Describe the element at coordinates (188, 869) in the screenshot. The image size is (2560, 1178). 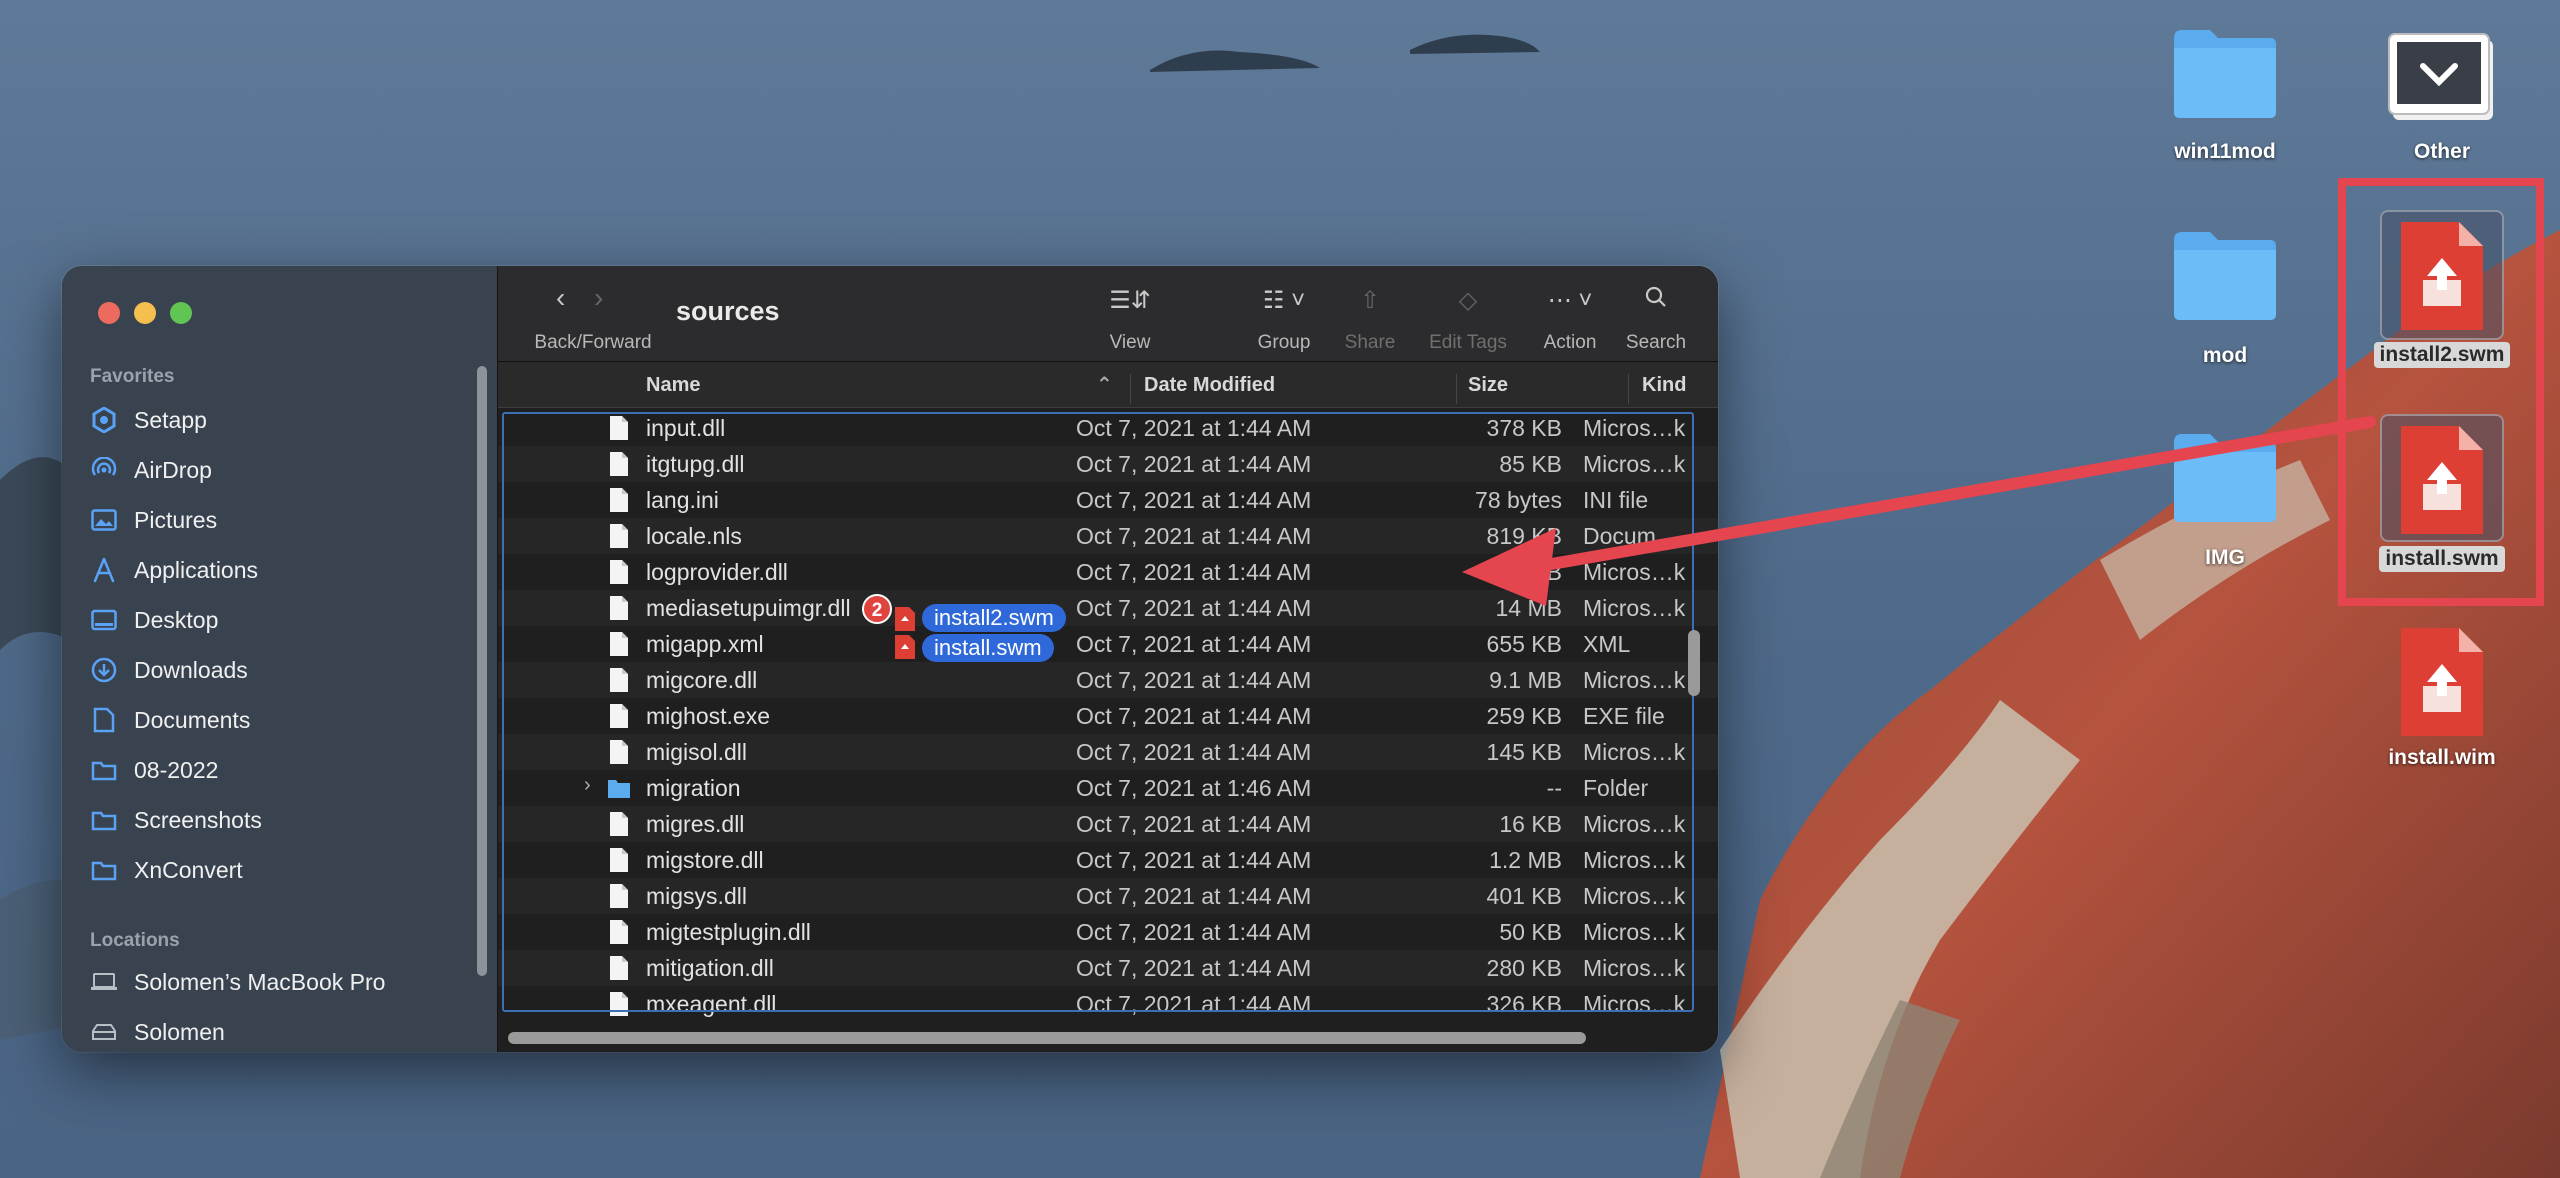
I see `sidebar-item-label: XnConvert` at that location.